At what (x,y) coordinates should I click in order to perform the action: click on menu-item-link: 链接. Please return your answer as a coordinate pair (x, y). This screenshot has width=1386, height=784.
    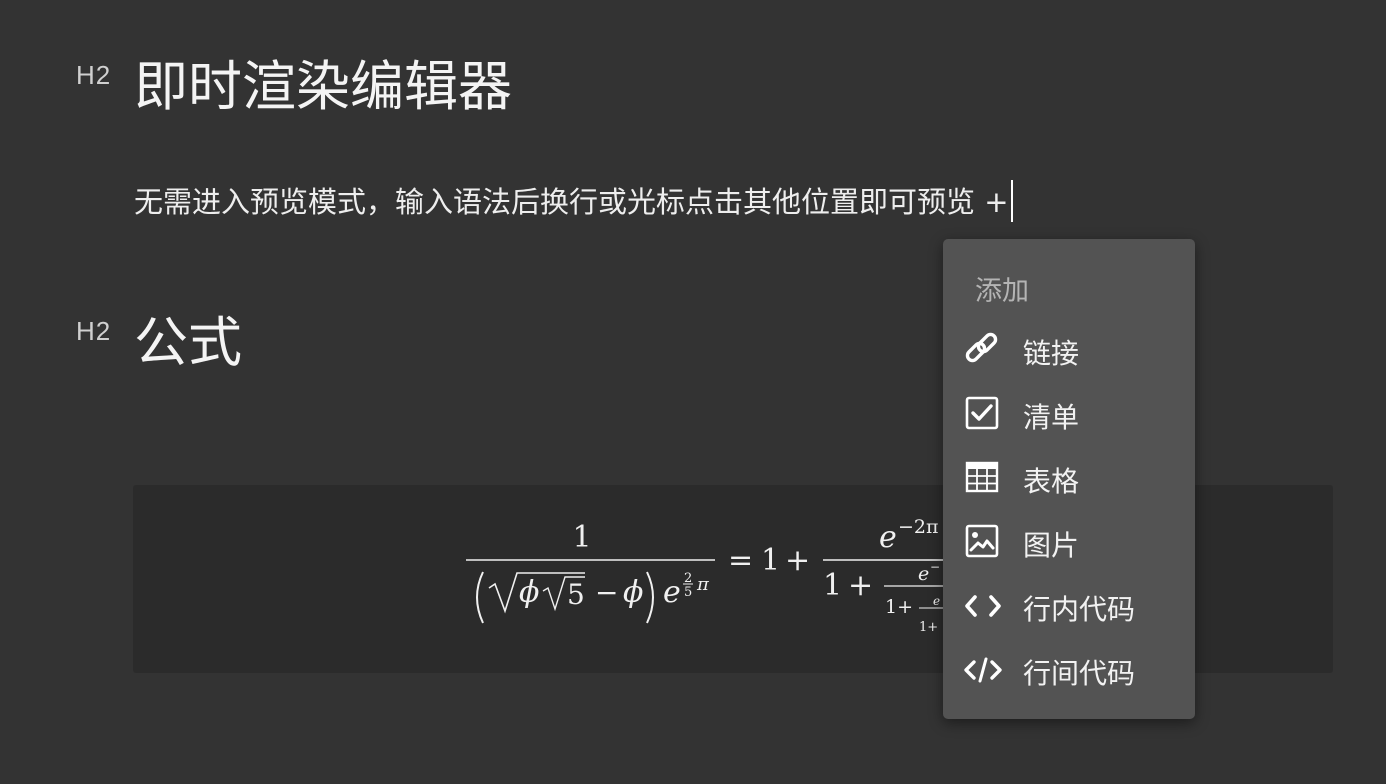
    Looking at the image, I should click on (1069, 350).